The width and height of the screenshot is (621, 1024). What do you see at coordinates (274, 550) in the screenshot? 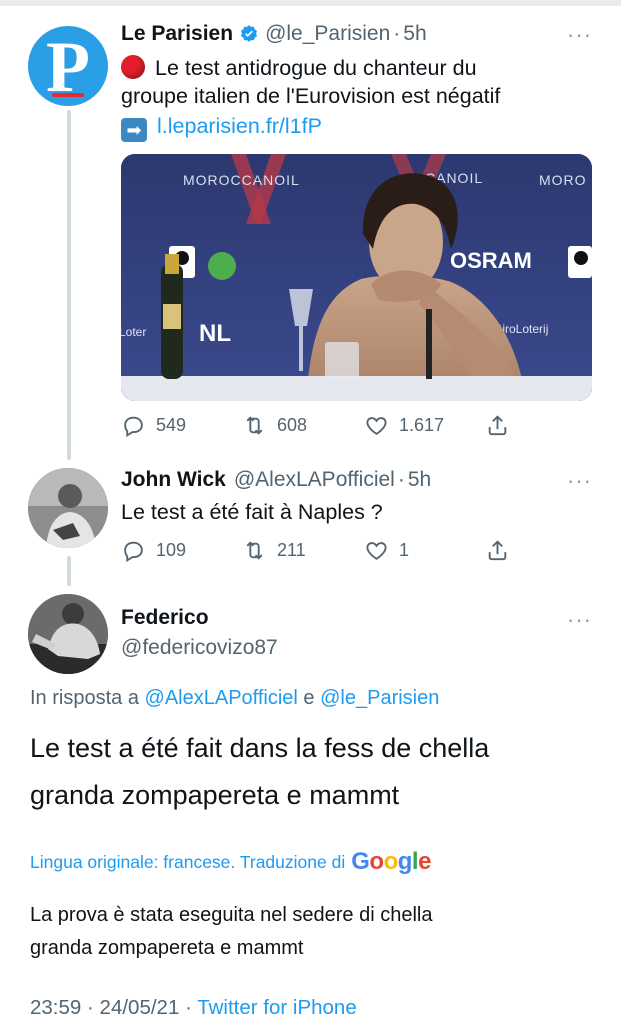
I see `retweet-button: 211` at bounding box center [274, 550].